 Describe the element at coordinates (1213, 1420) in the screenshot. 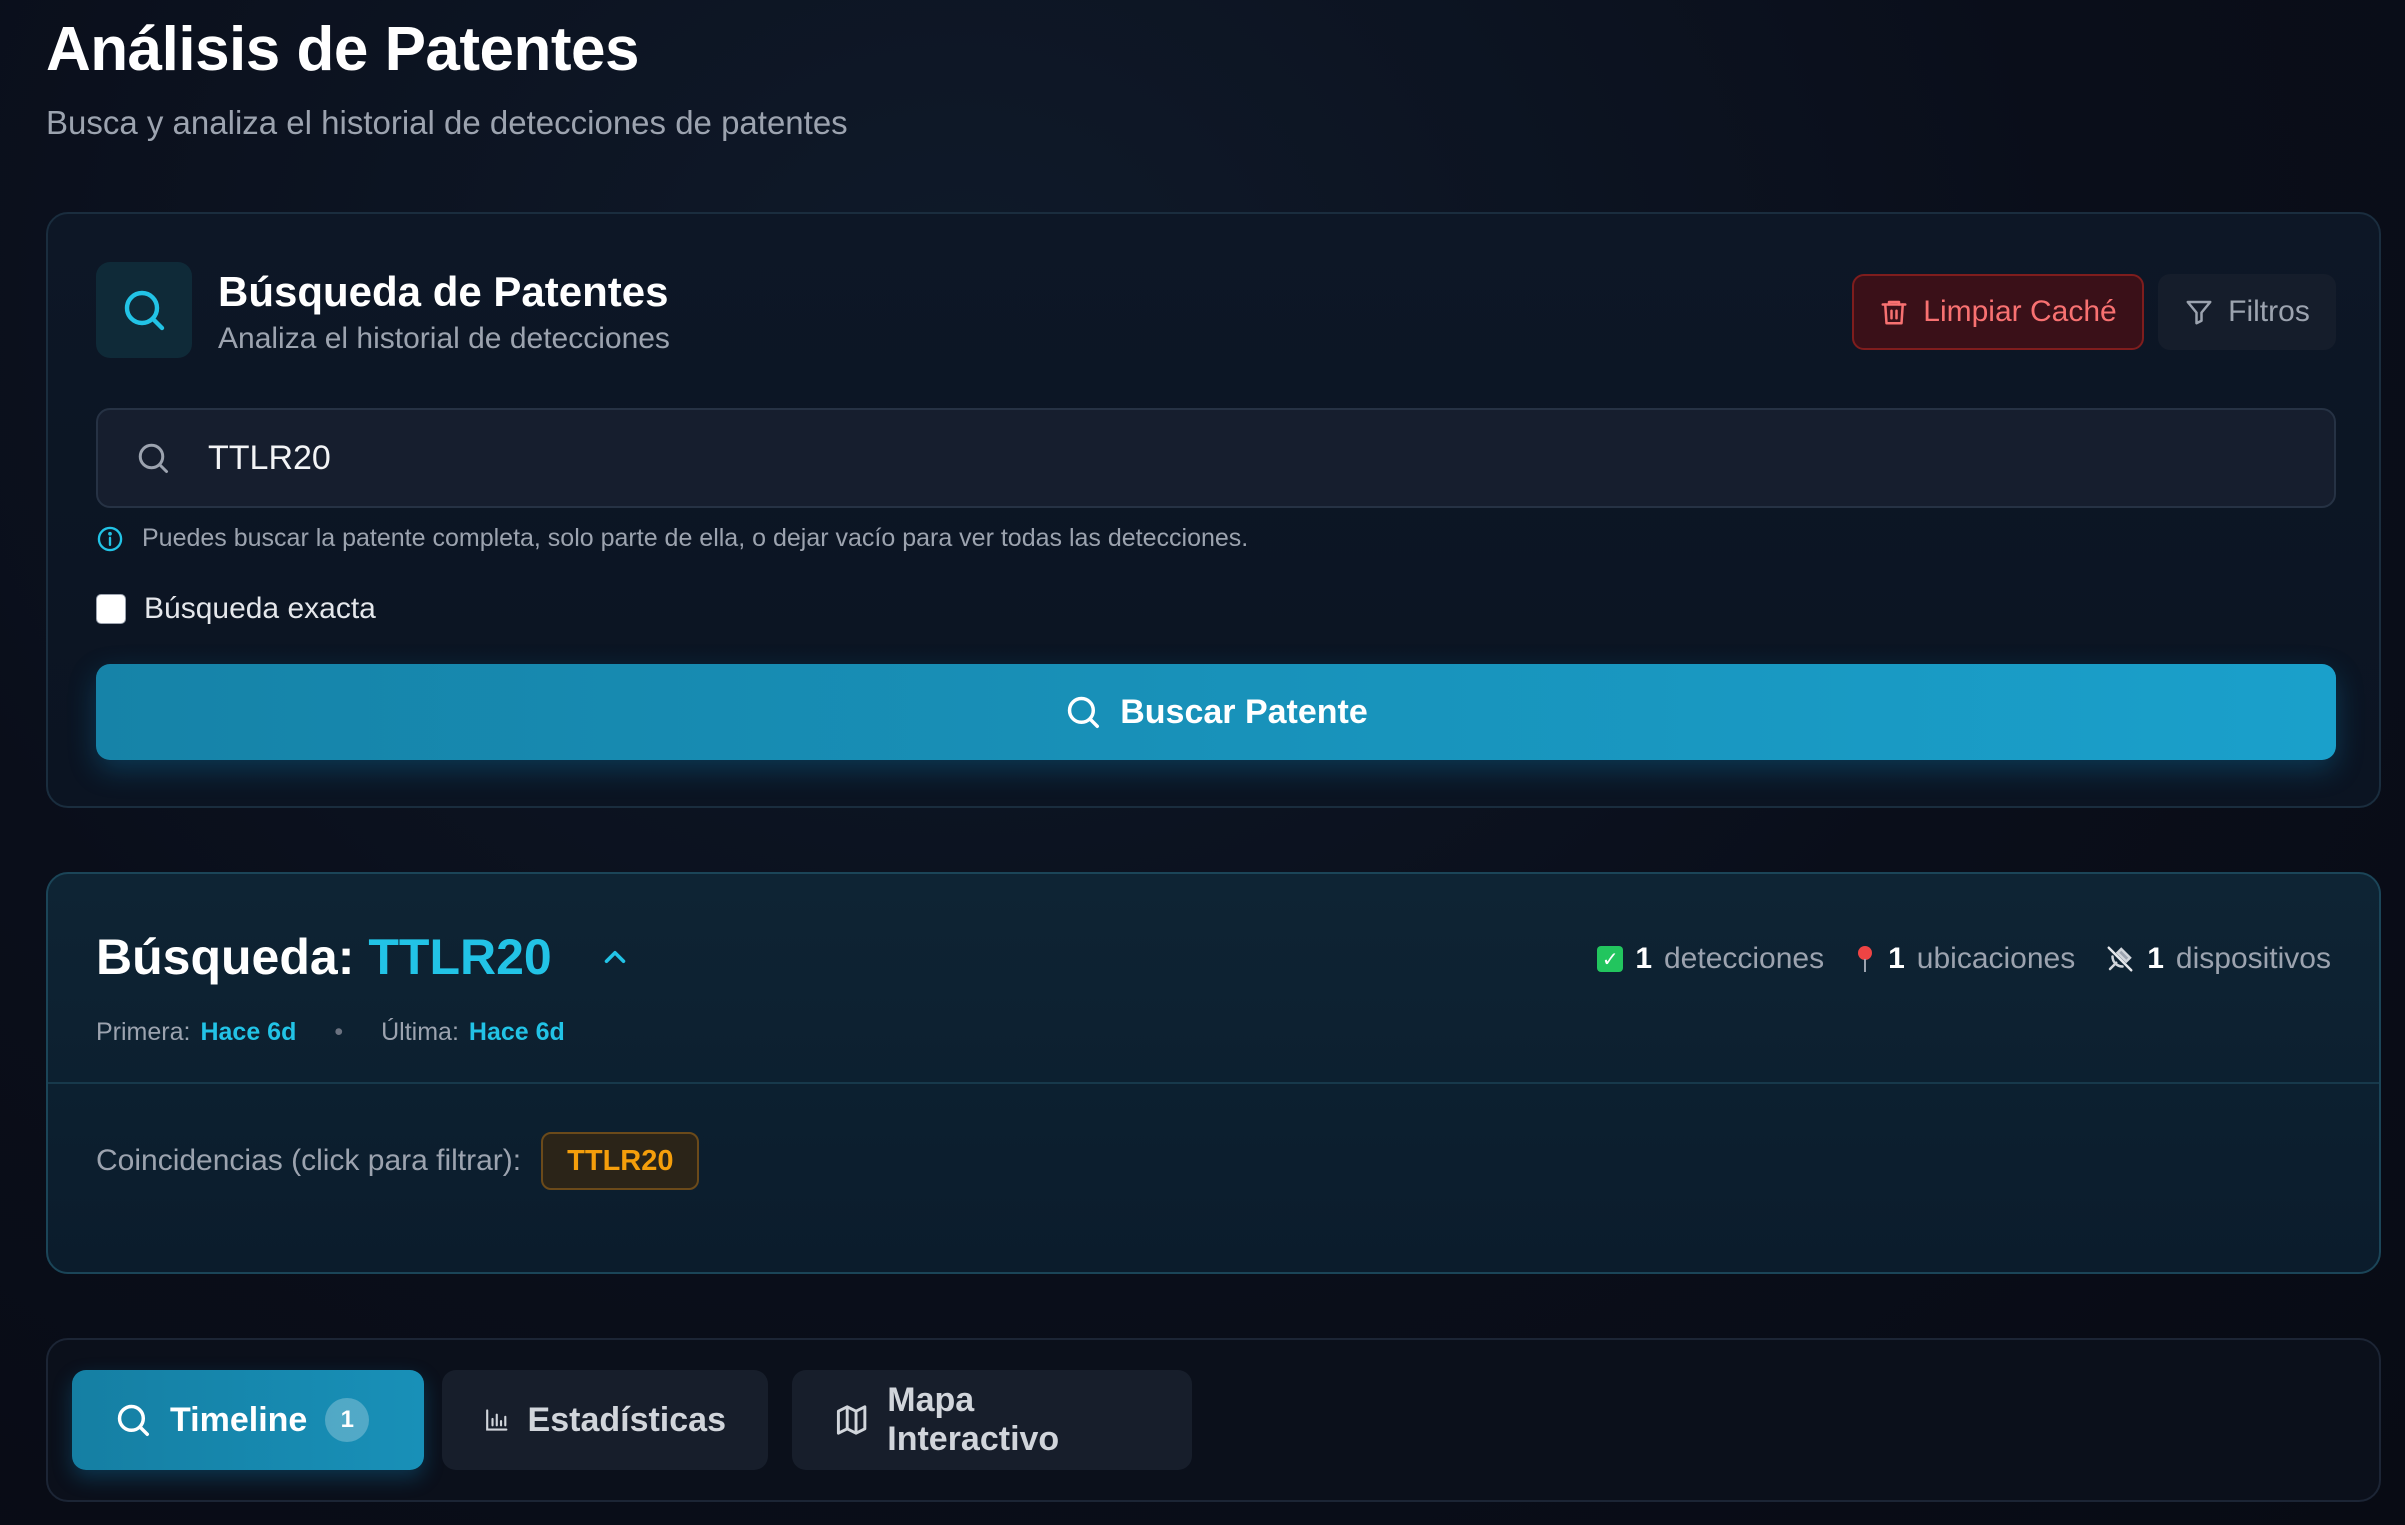

I see `view-tabs: Timeline 1 Estadísticas Mapa Interactivo` at that location.